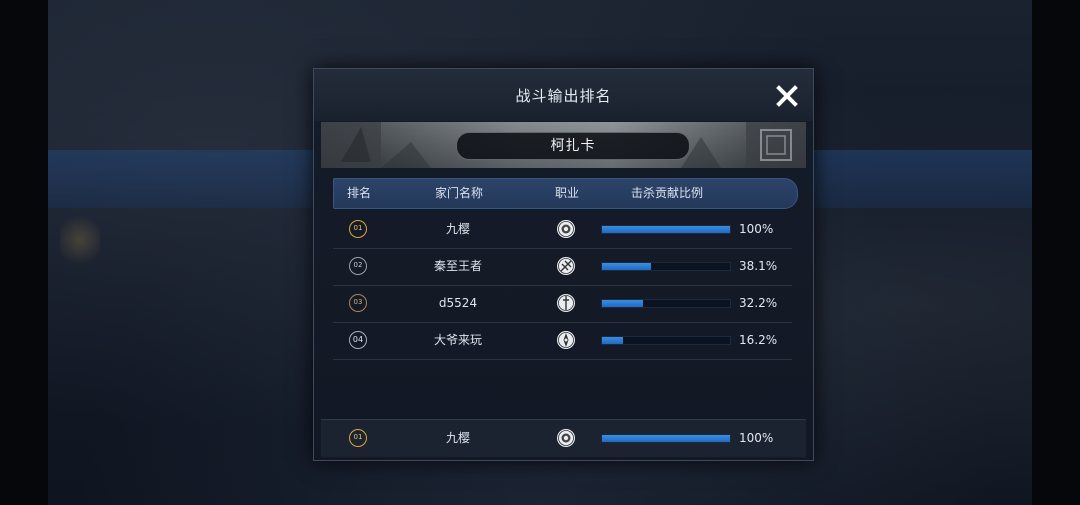  I want to click on left-letterbox, so click(24, 252).